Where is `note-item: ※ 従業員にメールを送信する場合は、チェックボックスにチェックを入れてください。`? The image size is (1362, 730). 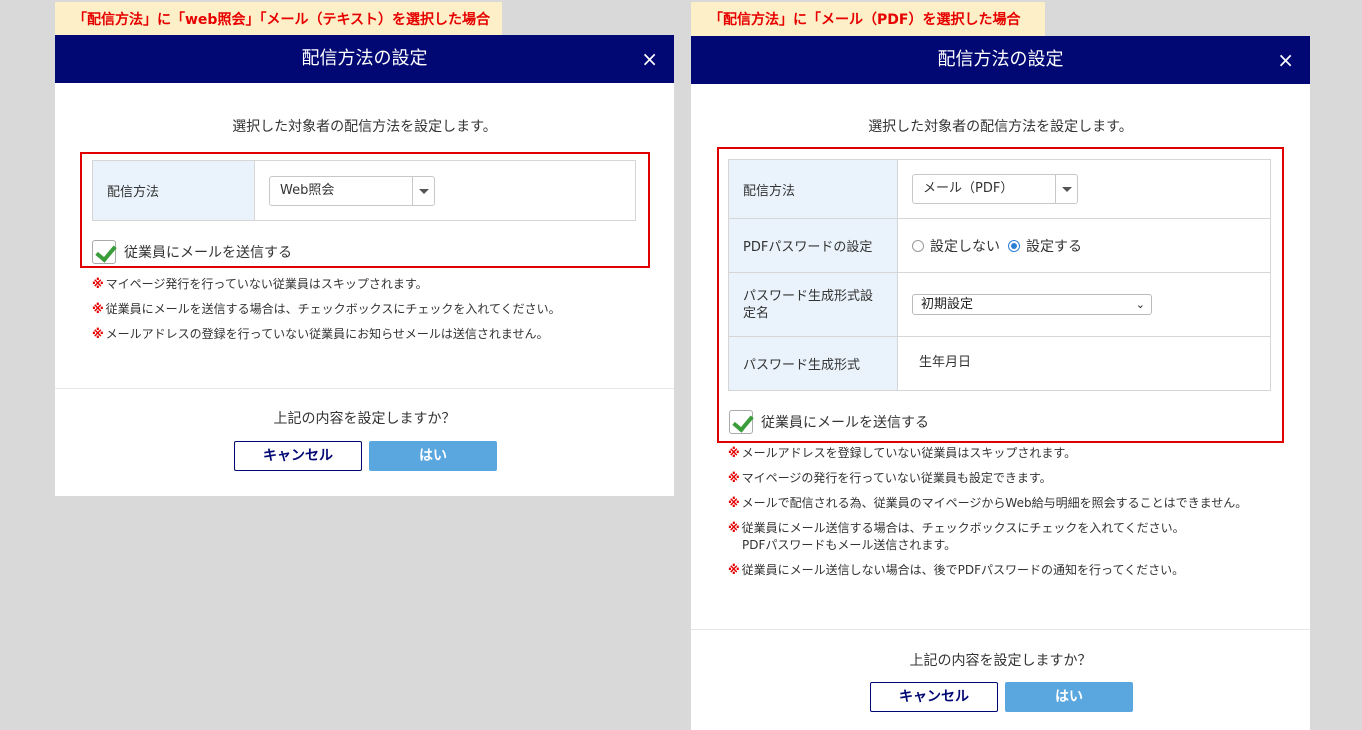
note-item: ※ 従業員にメールを送信する場合は、チェックボックスにチェックを入れてください。 is located at coordinates (326, 309).